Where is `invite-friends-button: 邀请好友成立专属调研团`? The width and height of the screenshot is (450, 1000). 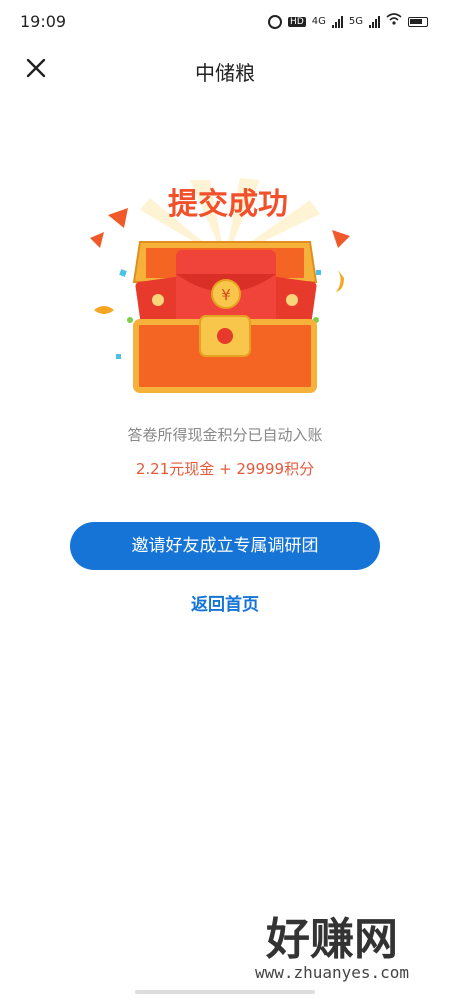
invite-friends-button: 邀请好友成立专属调研团 is located at coordinates (225, 546).